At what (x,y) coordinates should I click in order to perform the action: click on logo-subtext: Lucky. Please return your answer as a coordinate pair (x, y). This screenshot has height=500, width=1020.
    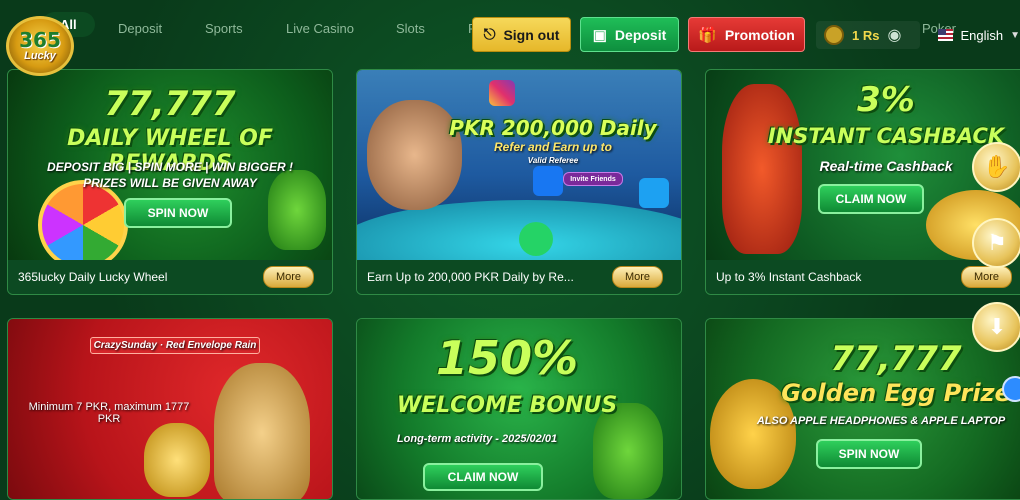
    Looking at the image, I should click on (40, 56).